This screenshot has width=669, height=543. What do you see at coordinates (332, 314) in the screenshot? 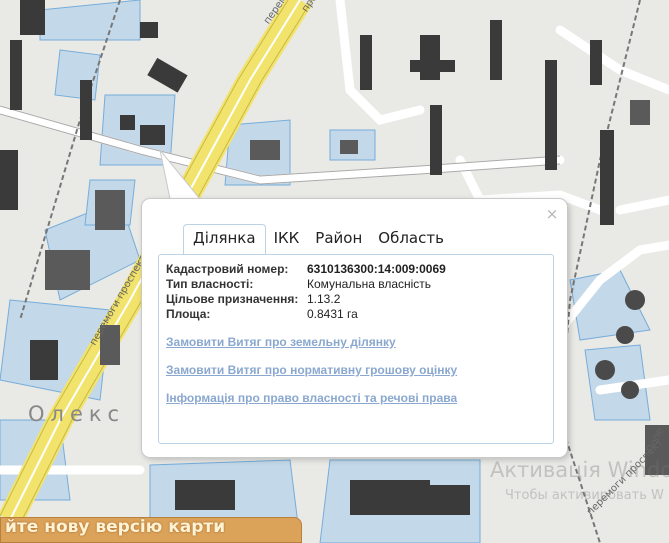
I see `area-value: 0.8431 га` at bounding box center [332, 314].